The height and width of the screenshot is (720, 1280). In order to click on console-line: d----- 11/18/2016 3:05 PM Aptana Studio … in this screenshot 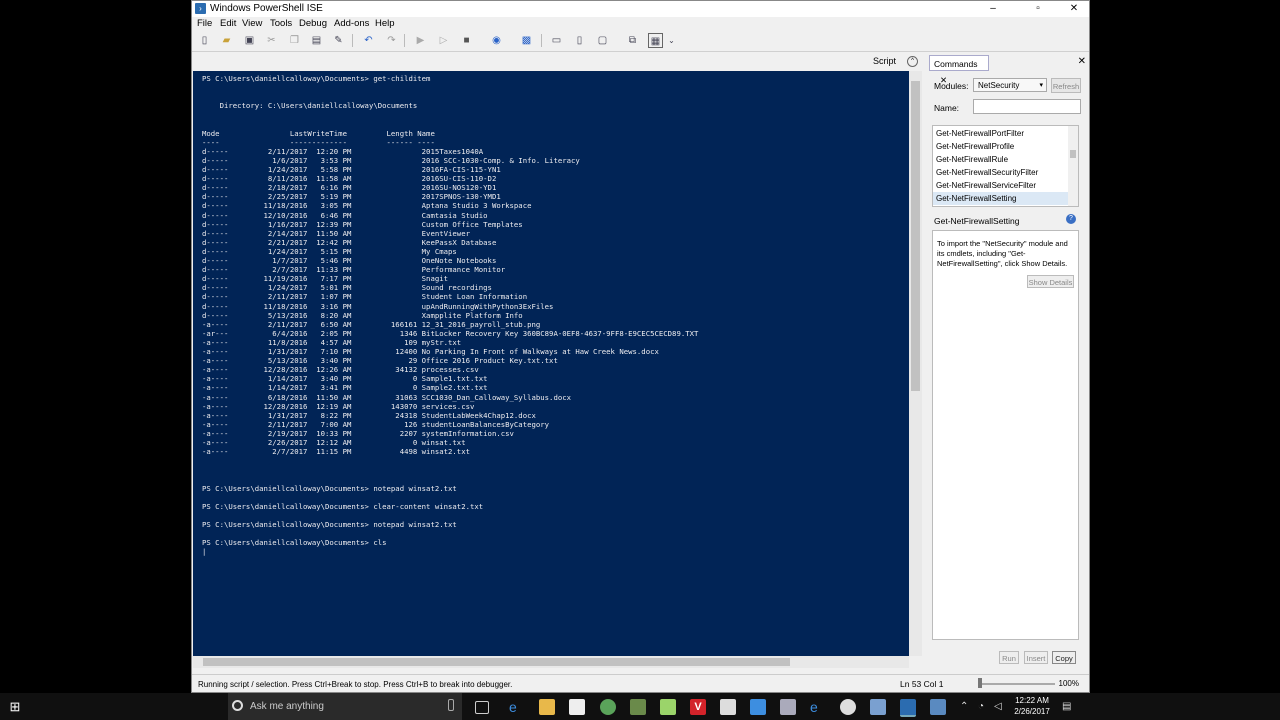, I will do `click(367, 206)`.